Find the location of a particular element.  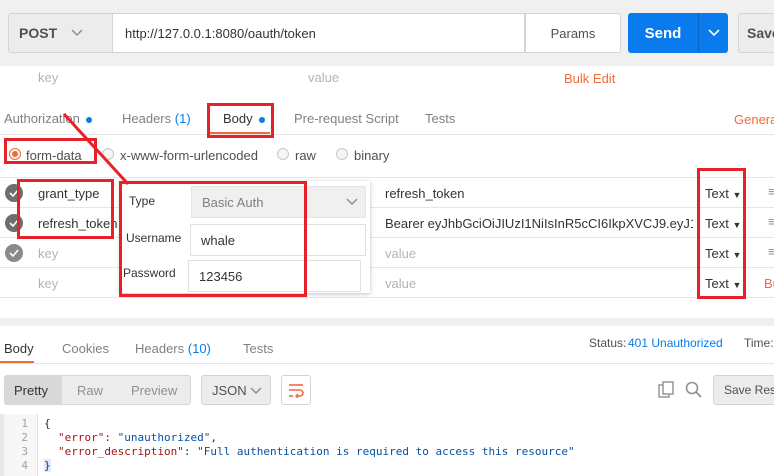

response-tab-body: Body is located at coordinates (19, 348).